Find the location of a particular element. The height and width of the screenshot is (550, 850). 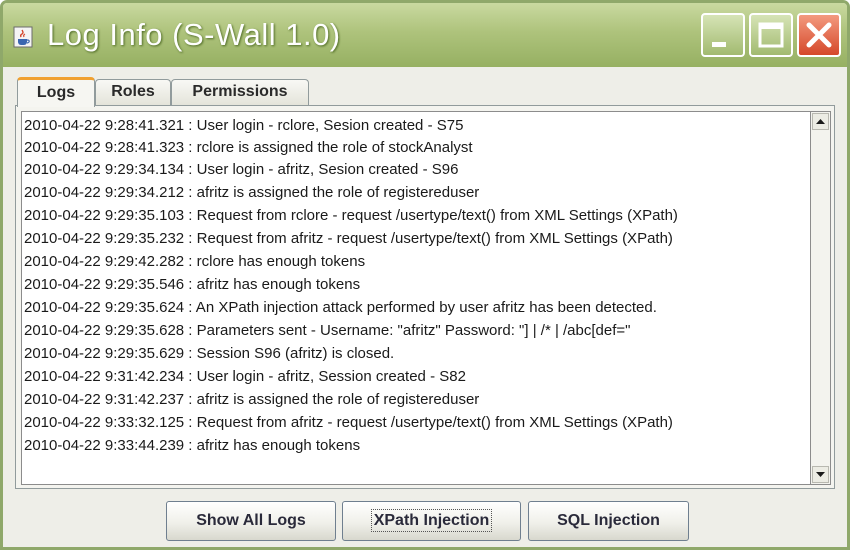

xpath-injection-label: XPath Injection is located at coordinates (431, 520).